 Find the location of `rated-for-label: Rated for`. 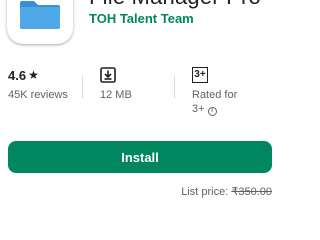

rated-for-label: Rated for is located at coordinates (215, 95).